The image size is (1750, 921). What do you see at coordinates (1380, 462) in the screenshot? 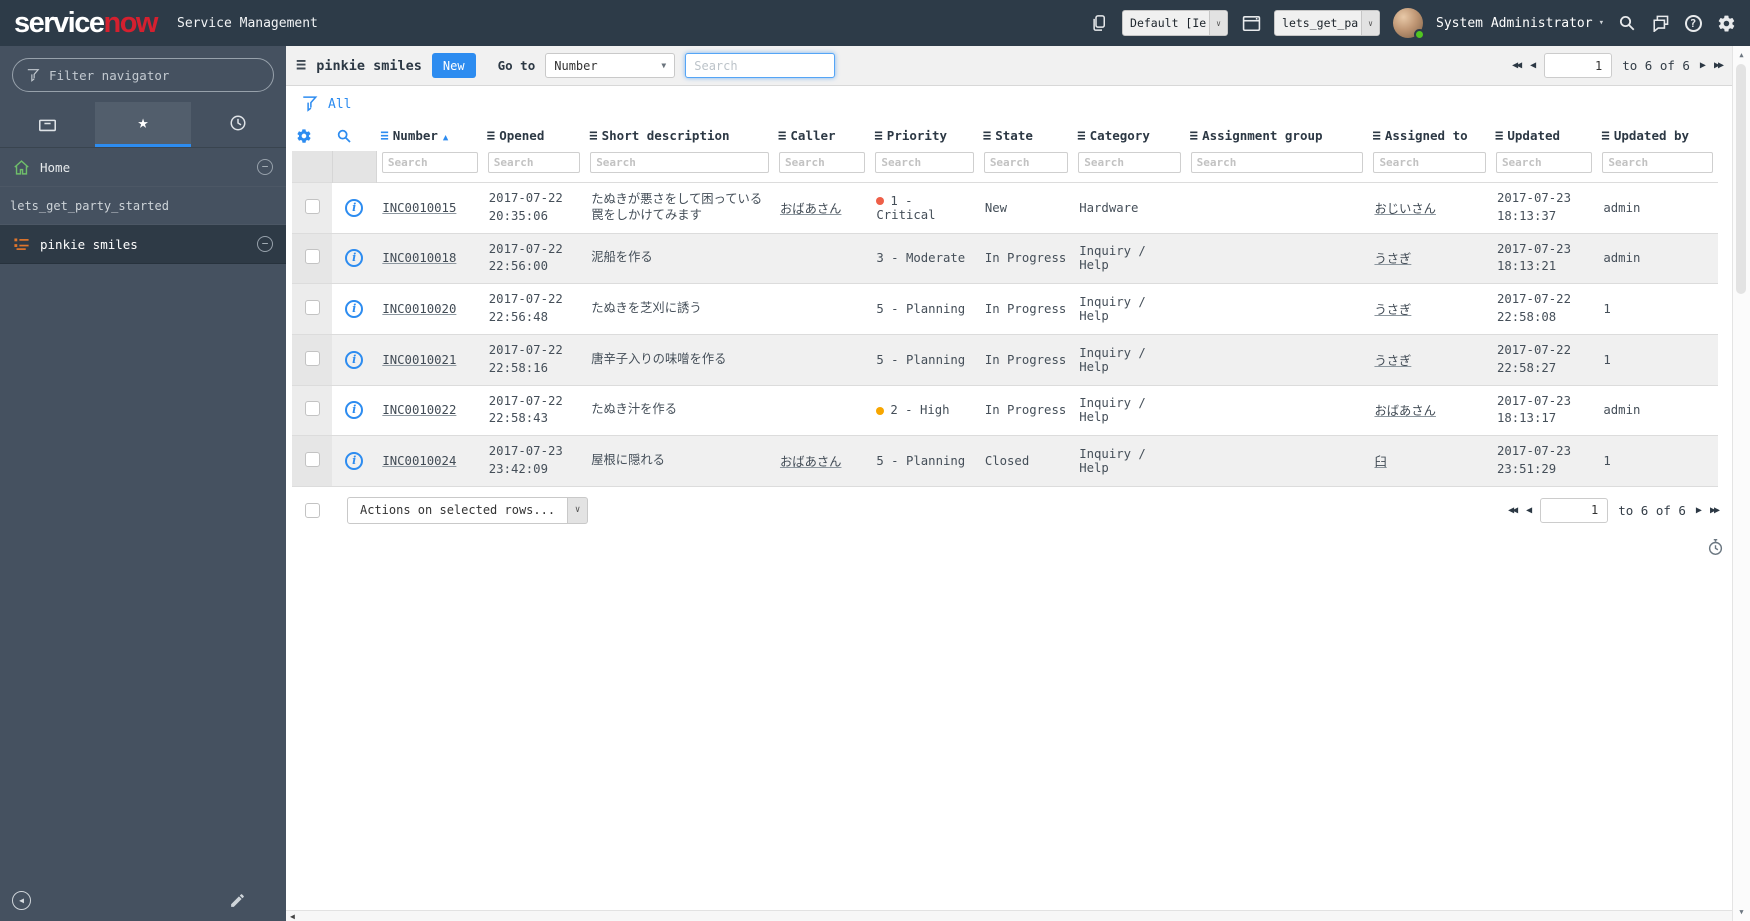
I see `assigned_to-link: 臼` at bounding box center [1380, 462].